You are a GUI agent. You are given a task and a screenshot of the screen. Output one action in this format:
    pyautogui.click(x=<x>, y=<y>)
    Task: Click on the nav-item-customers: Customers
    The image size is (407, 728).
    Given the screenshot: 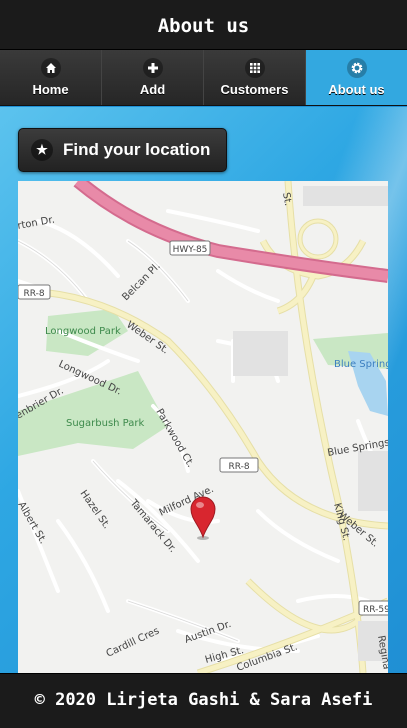 What is the action you would take?
    pyautogui.click(x=255, y=77)
    